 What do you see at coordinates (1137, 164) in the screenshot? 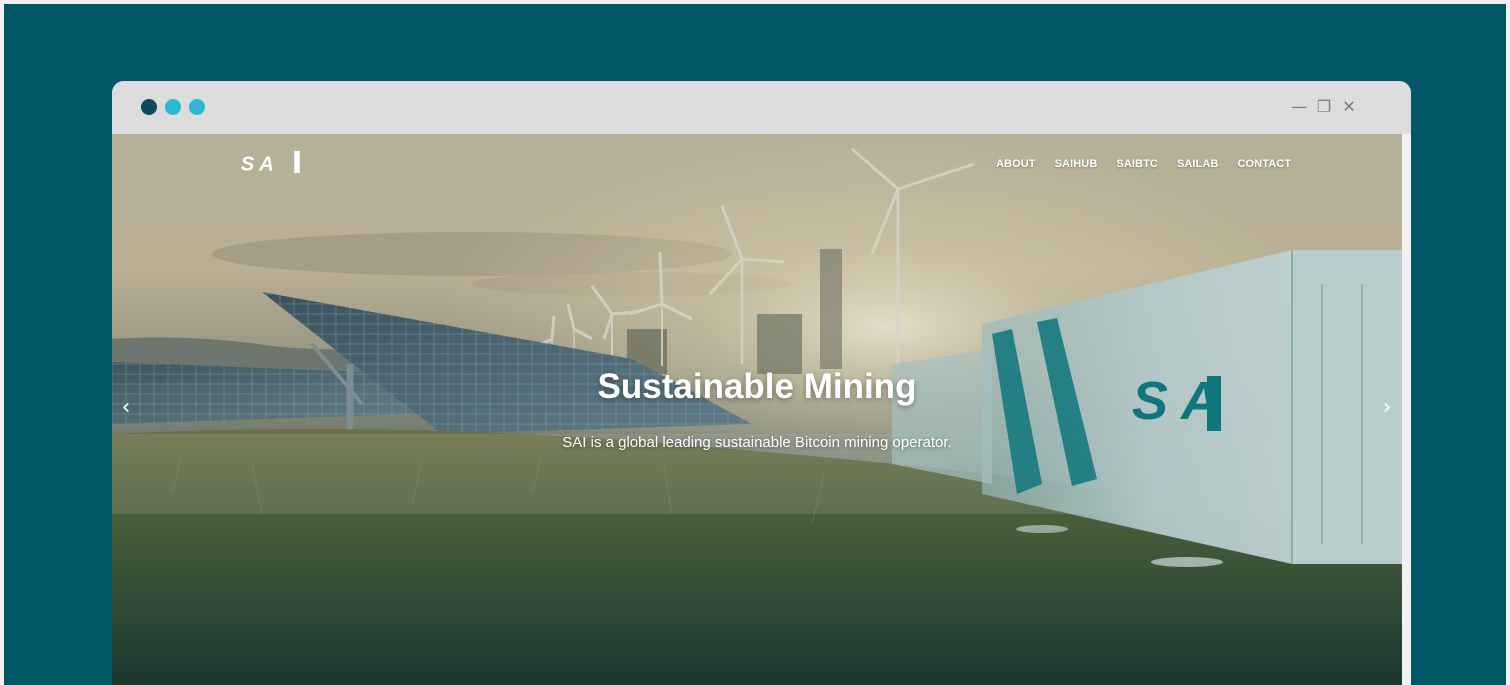
I see `nav-saibtc: SAIBTC` at bounding box center [1137, 164].